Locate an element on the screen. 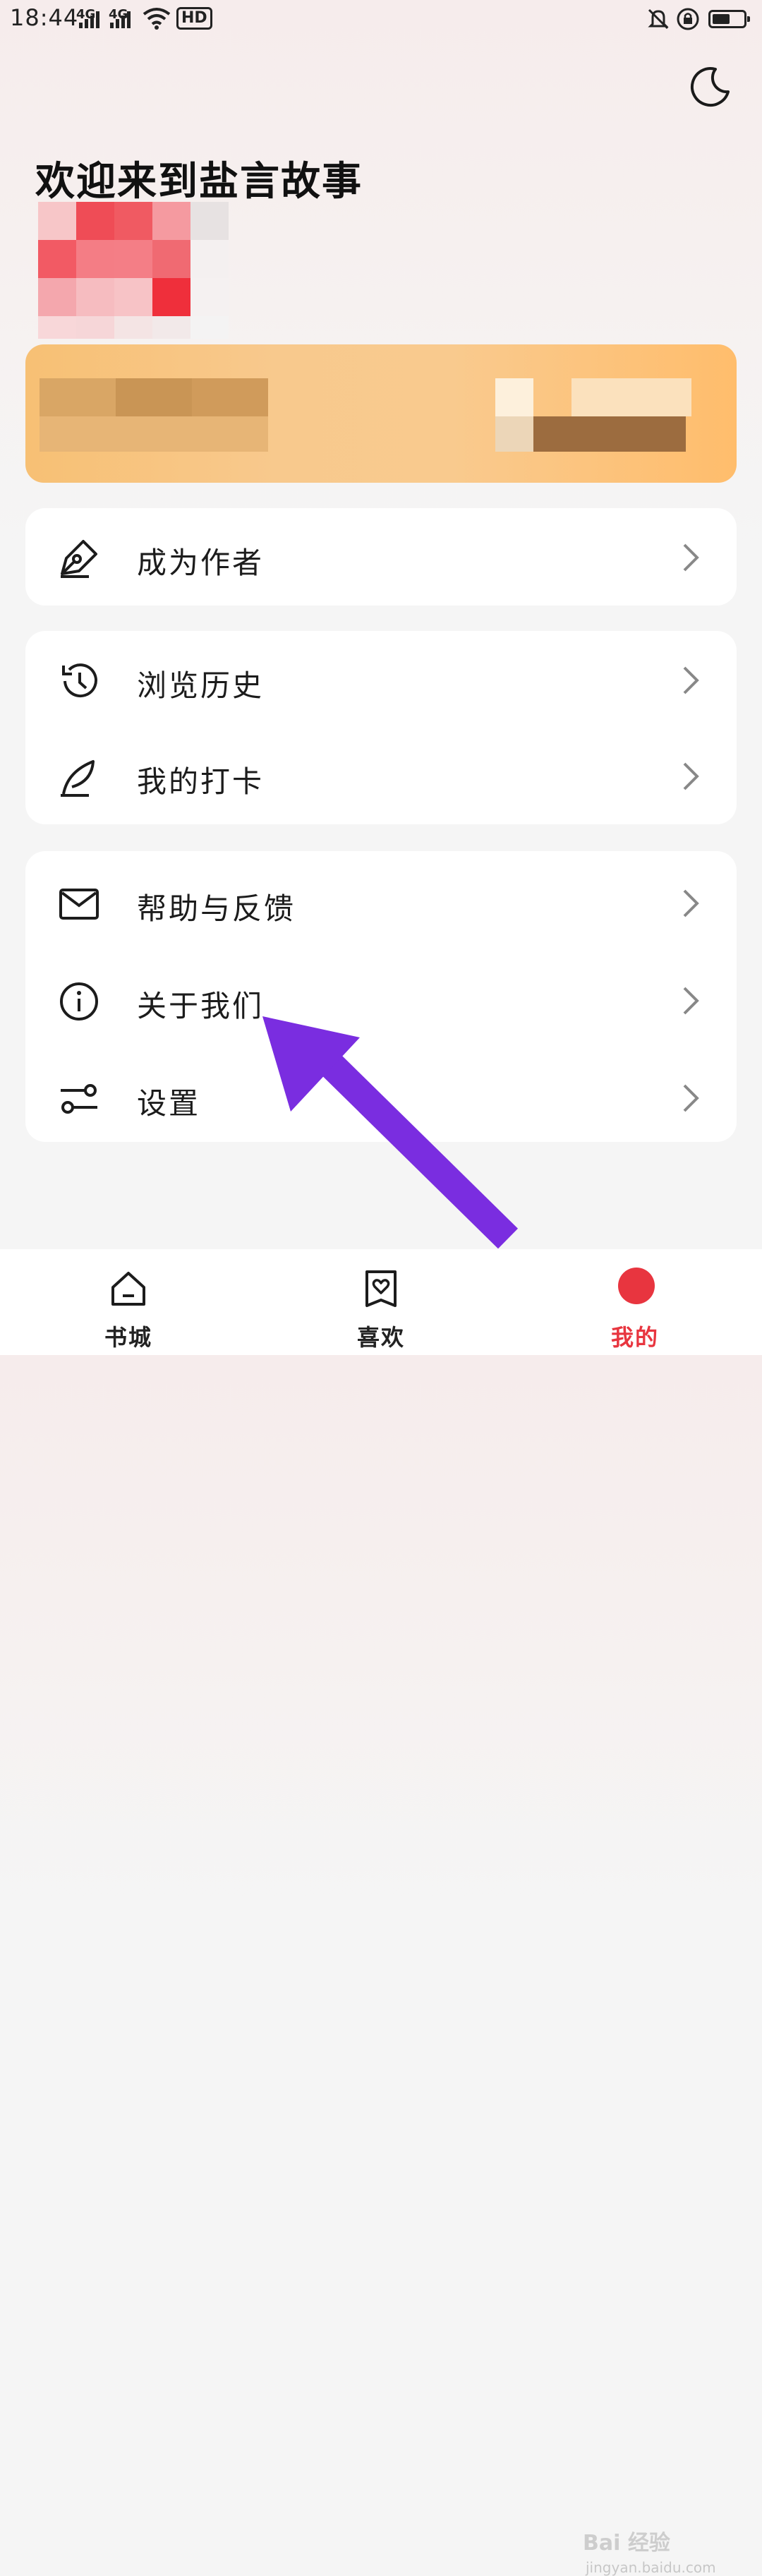  heart-bookmark-icon is located at coordinates (381, 1288).